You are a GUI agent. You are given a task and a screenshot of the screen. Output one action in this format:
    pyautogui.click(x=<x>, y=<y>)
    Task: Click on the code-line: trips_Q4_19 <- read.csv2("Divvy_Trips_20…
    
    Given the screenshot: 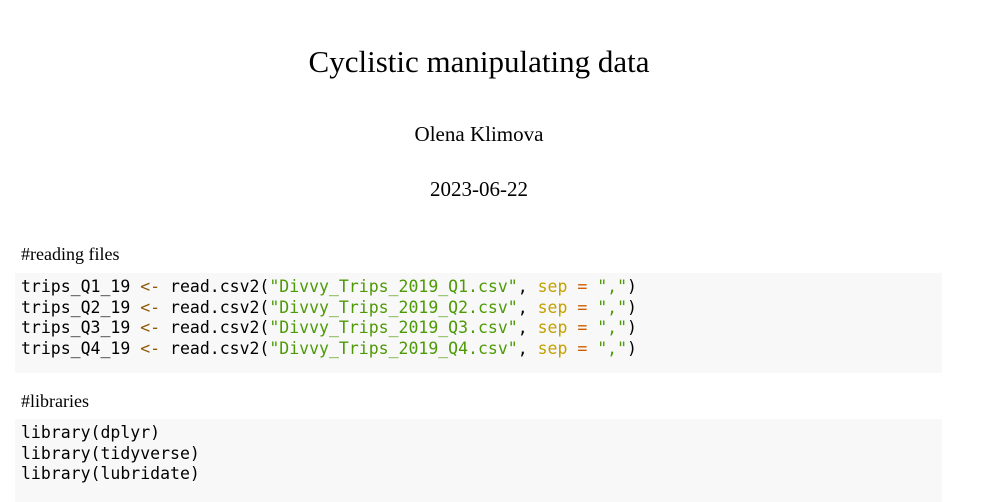 What is the action you would take?
    pyautogui.click(x=478, y=349)
    